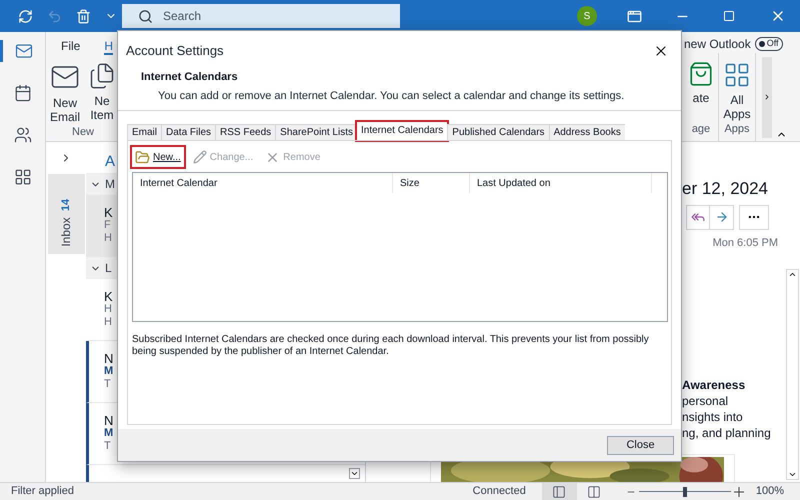  I want to click on dialog-tab: SharePoint Lists, so click(316, 132).